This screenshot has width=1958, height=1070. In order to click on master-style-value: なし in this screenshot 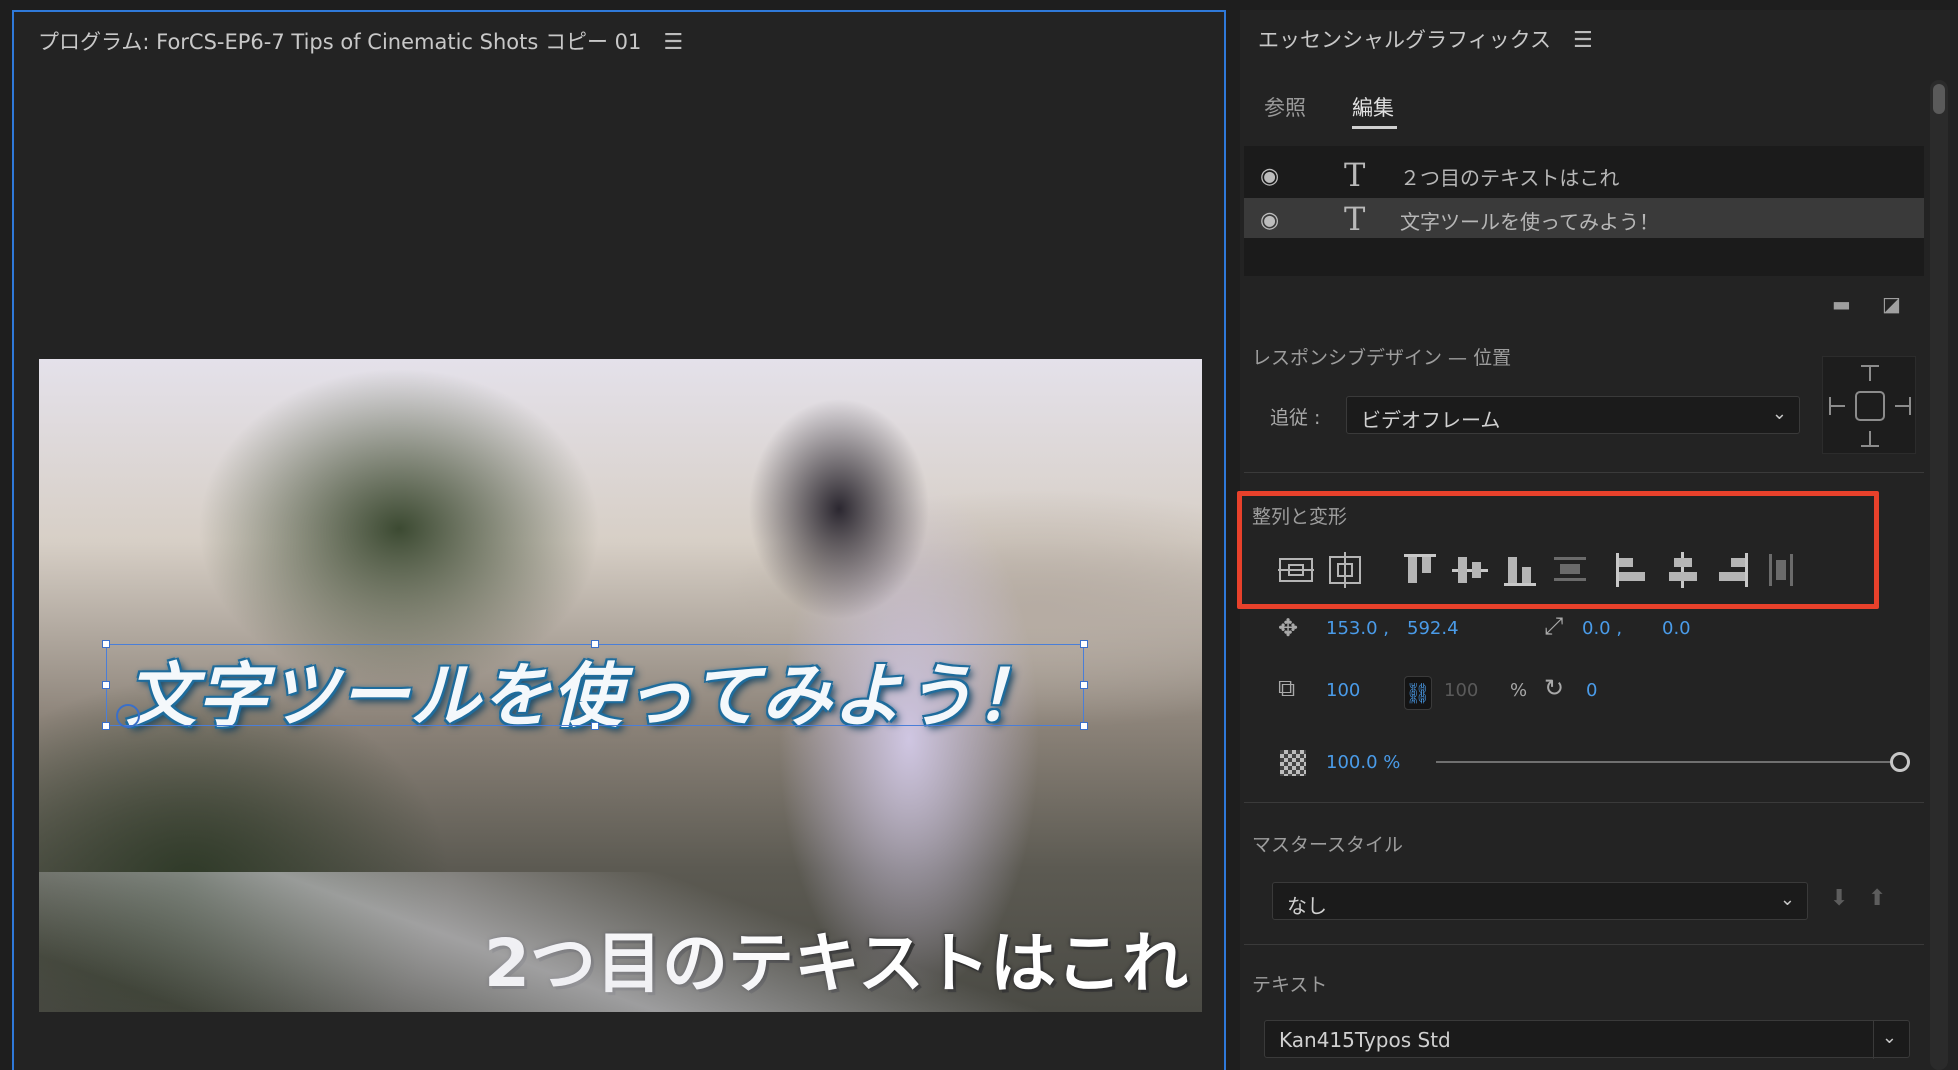, I will do `click(1307, 906)`.